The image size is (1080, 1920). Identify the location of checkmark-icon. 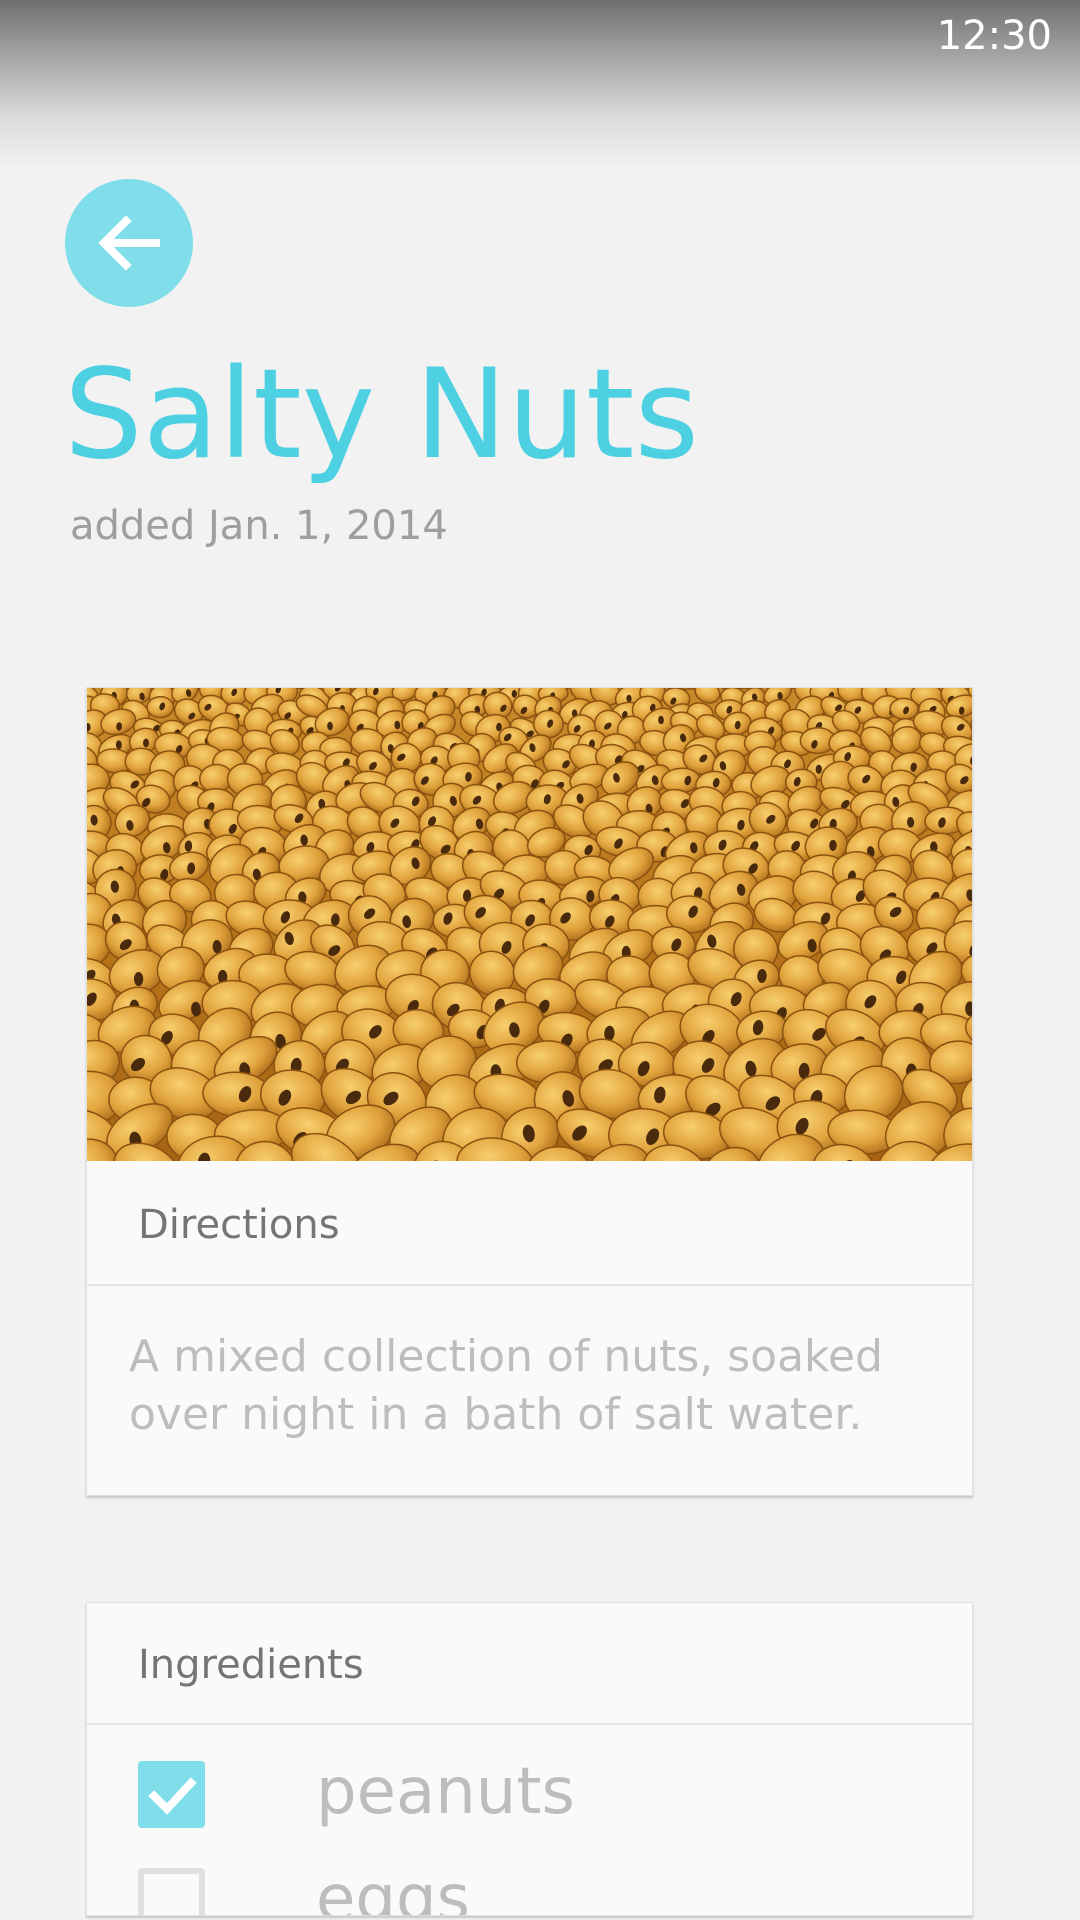
(172, 1795).